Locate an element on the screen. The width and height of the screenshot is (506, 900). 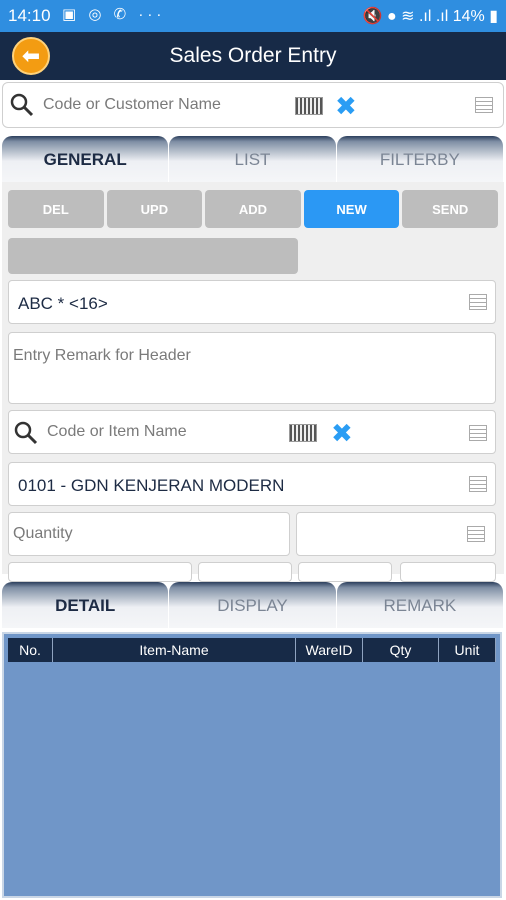
tab-display: DISPLAY is located at coordinates (252, 605).